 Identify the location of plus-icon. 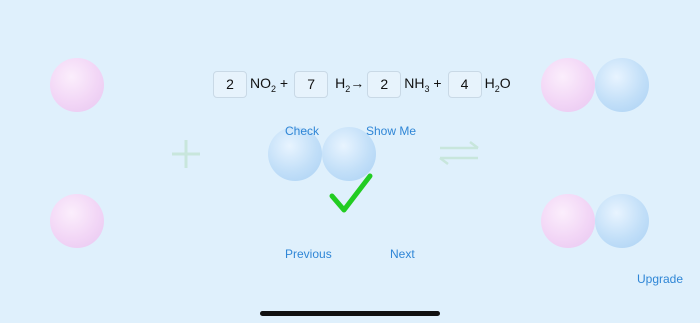
(186, 154).